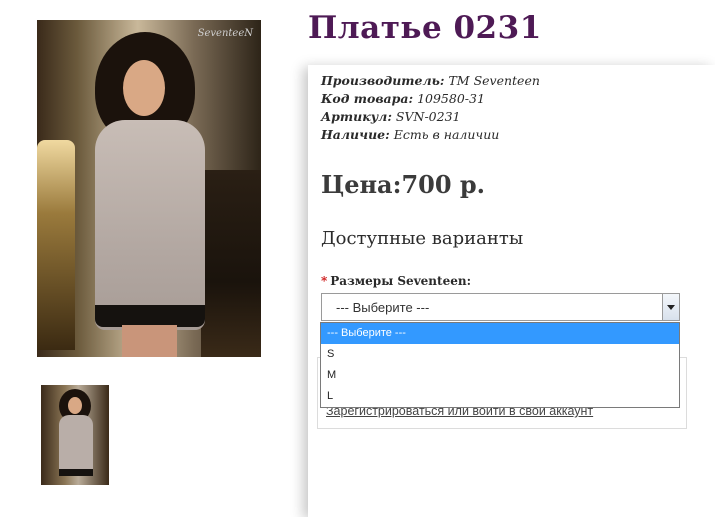 This screenshot has height=517, width=715. Describe the element at coordinates (75, 405) in the screenshot. I see `thumb-model-face` at that location.